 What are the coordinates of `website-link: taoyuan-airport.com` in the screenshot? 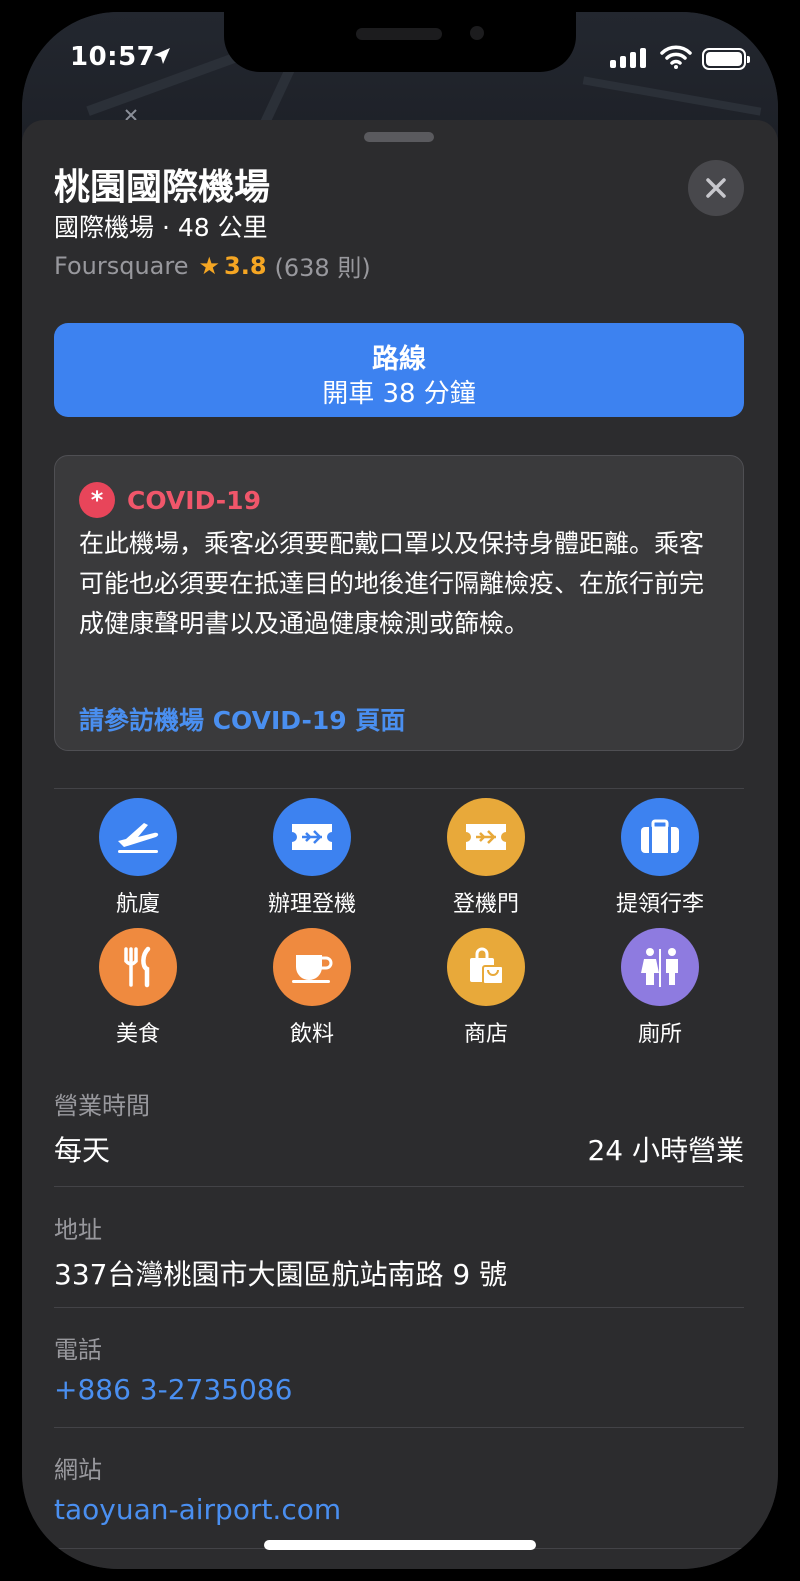 It's located at (399, 1509).